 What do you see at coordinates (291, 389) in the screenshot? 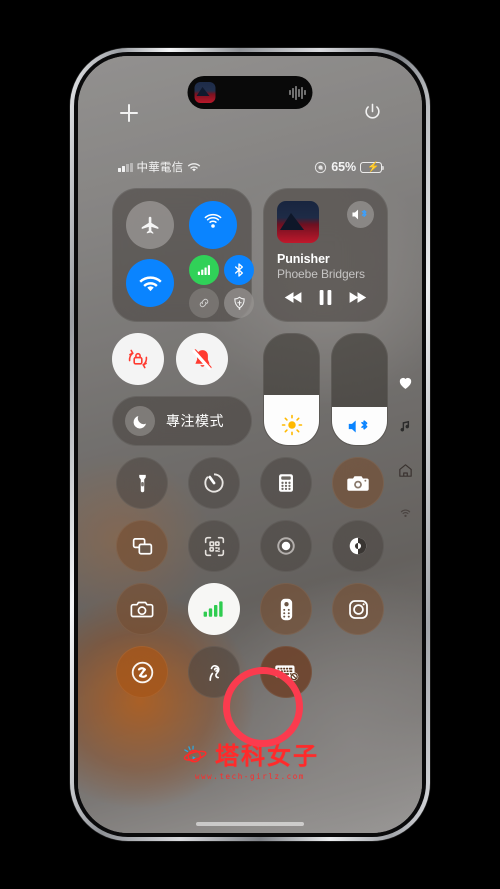
I see `brightness-slider` at bounding box center [291, 389].